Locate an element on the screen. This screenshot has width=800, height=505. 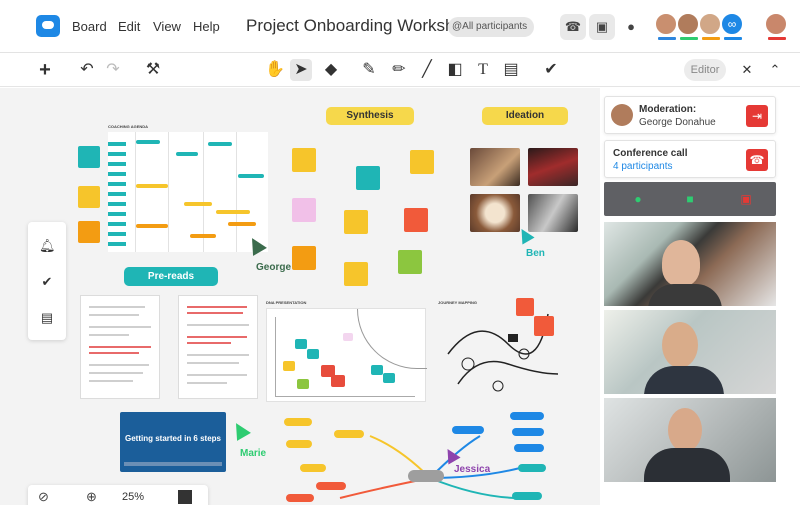
select-icon: ➤ is located at coordinates (301, 70).